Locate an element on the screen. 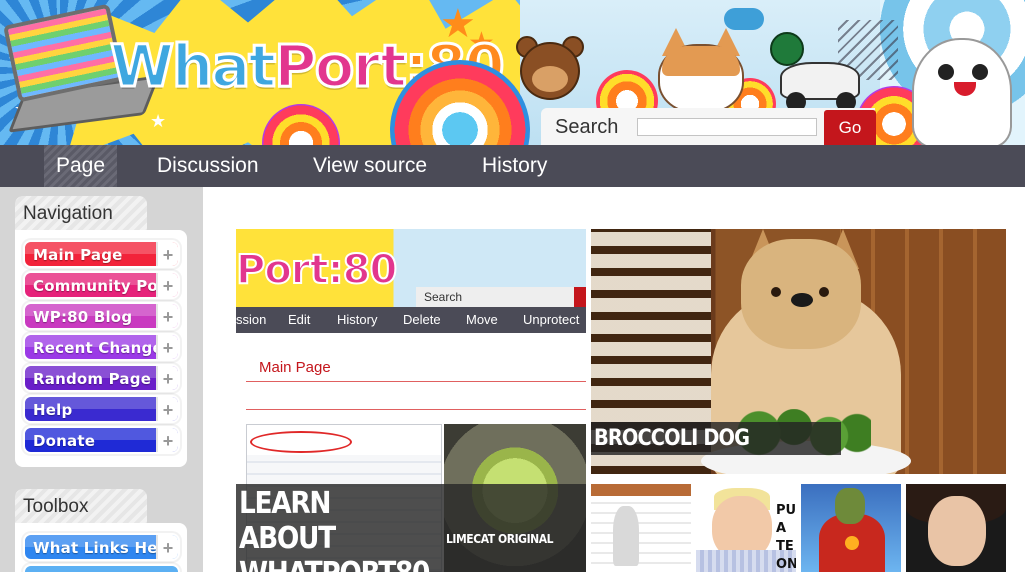  cat-mascot-icon is located at coordinates (701, 71).